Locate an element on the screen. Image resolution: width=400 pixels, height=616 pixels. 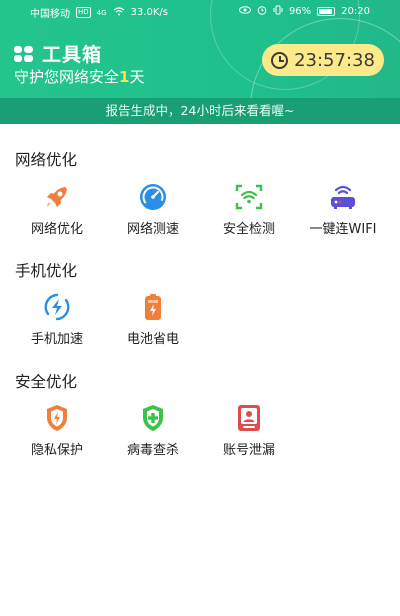
countdown-timer: 23:57:38 is located at coordinates (323, 60).